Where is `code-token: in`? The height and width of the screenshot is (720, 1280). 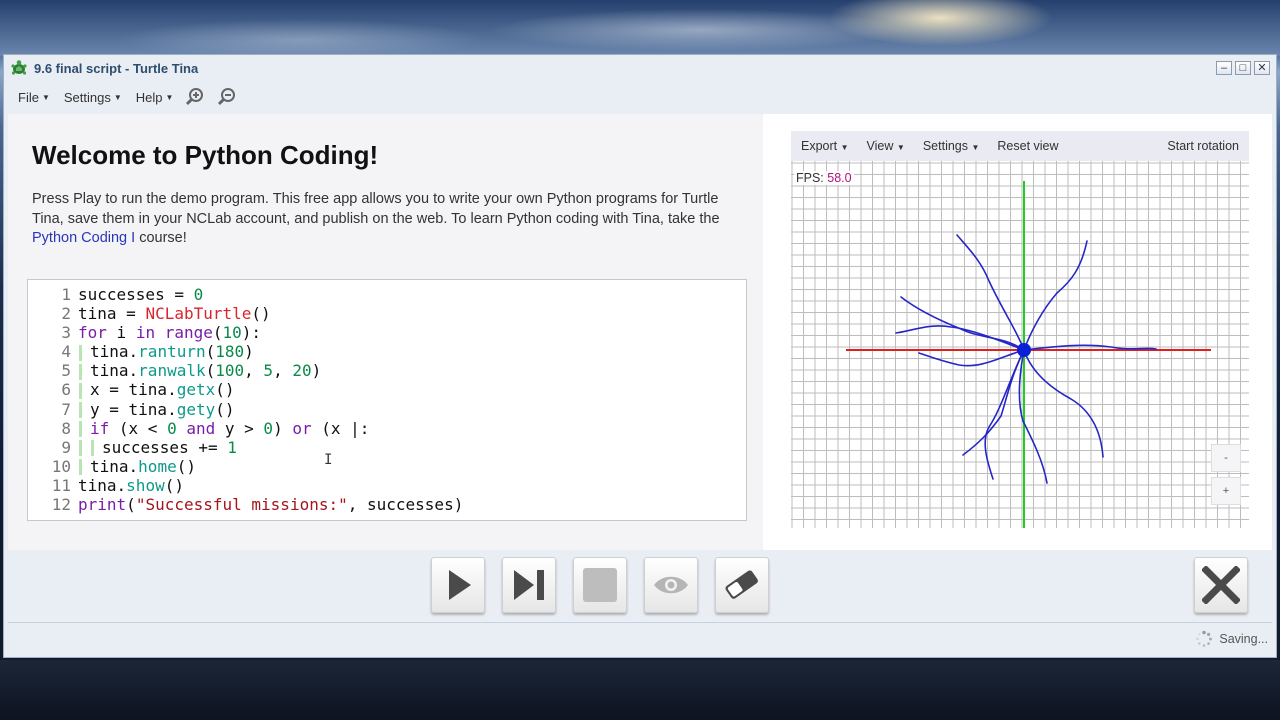
code-token: in is located at coordinates (145, 333).